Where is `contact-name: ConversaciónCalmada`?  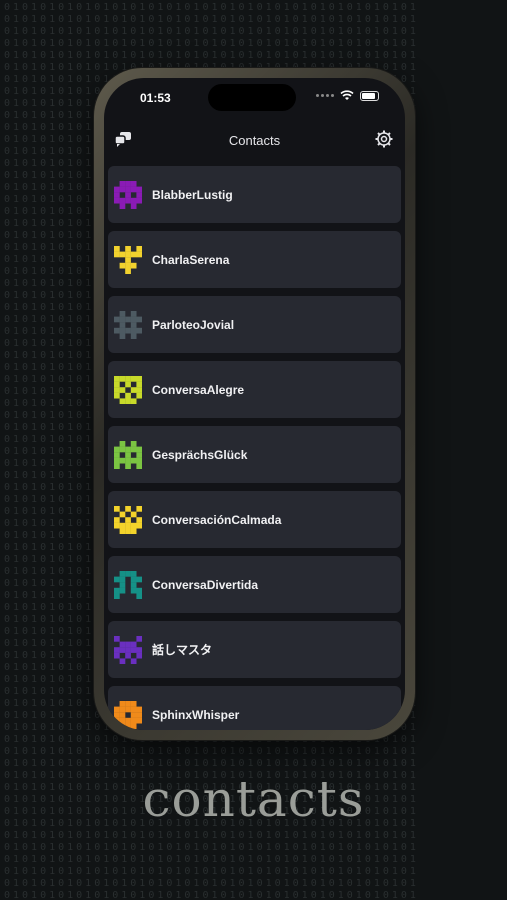 contact-name: ConversaciónCalmada is located at coordinates (217, 519).